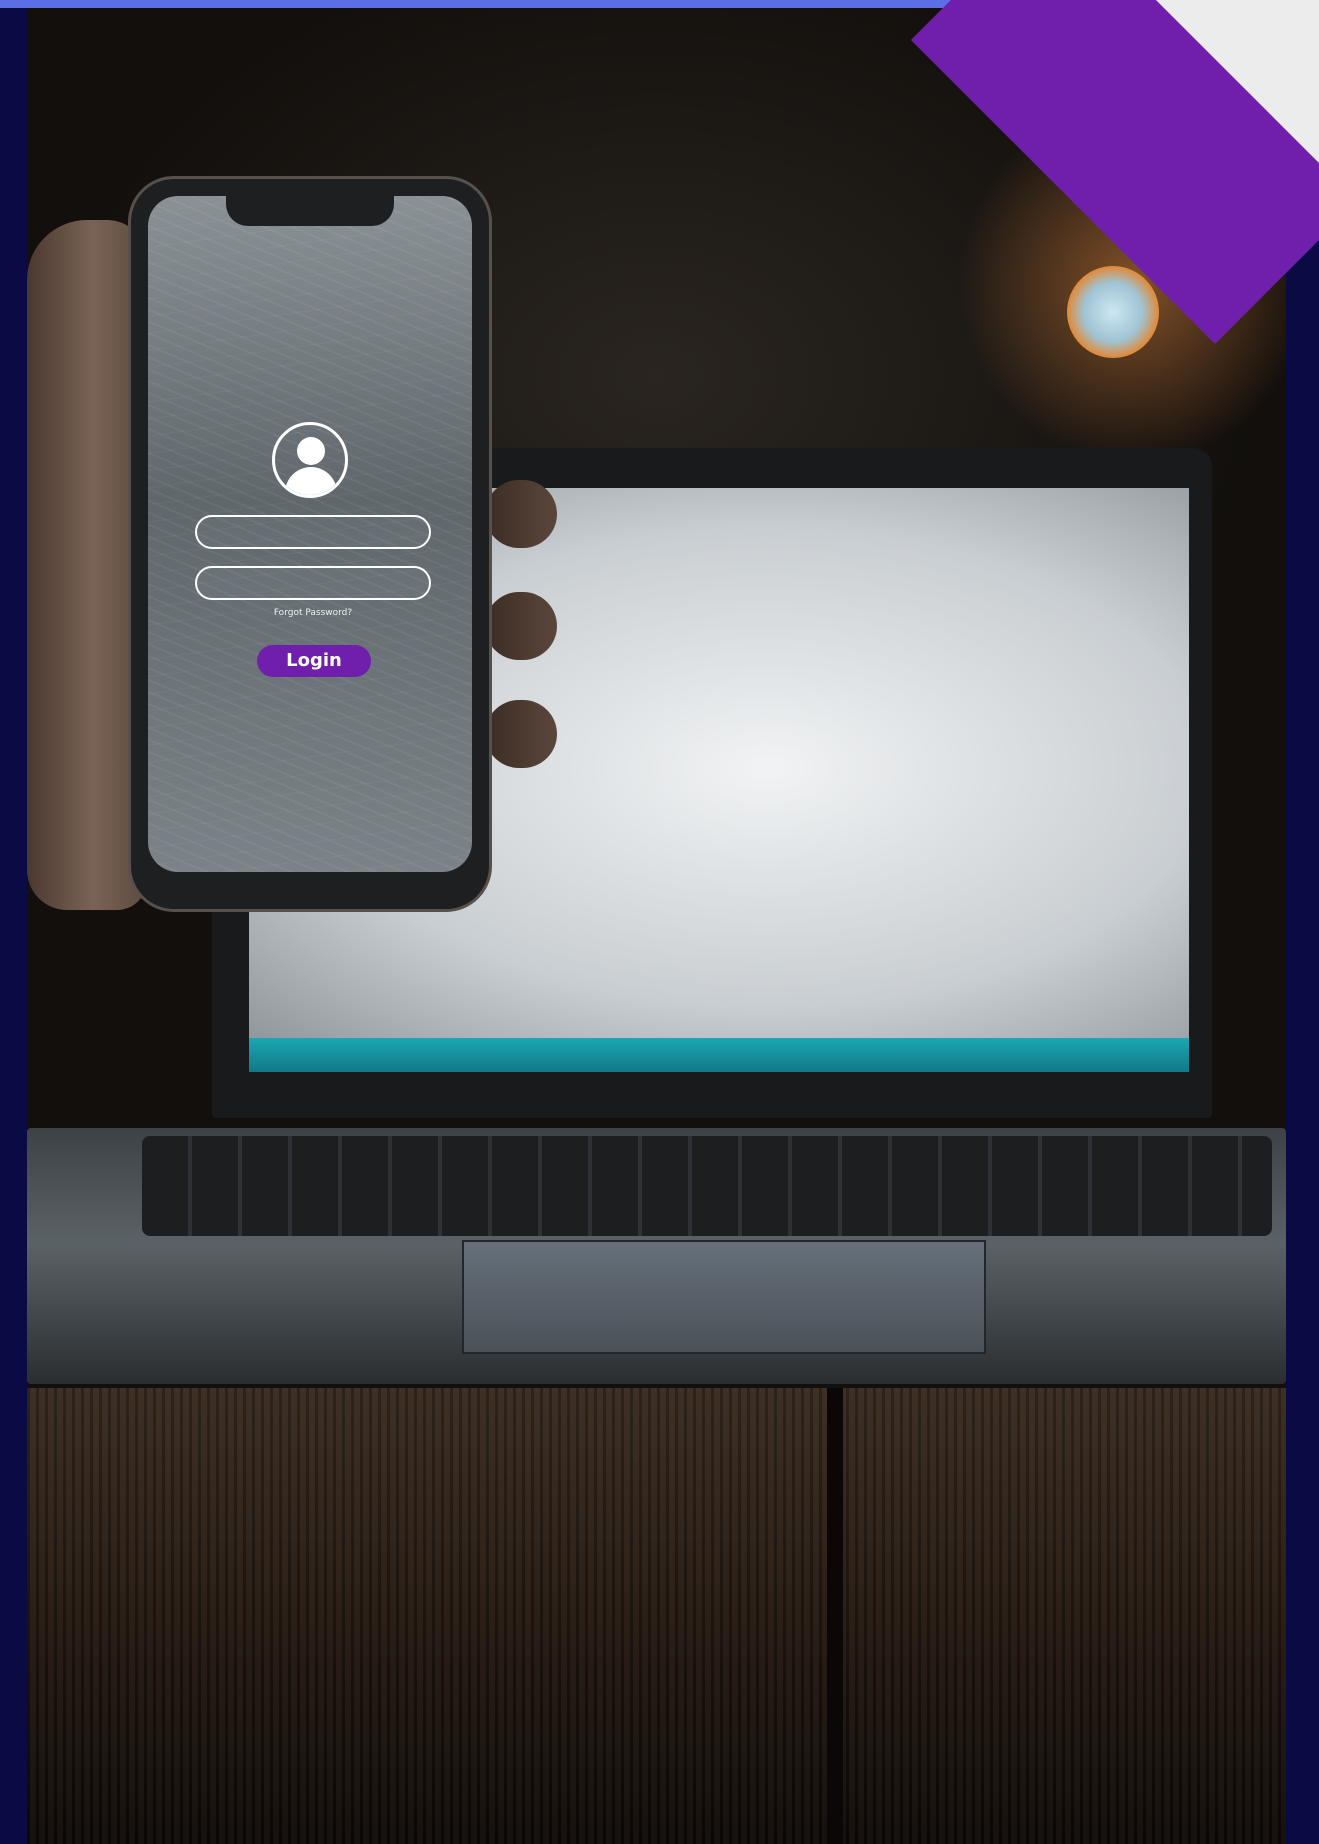  What do you see at coordinates (313, 583) in the screenshot?
I see `password-field` at bounding box center [313, 583].